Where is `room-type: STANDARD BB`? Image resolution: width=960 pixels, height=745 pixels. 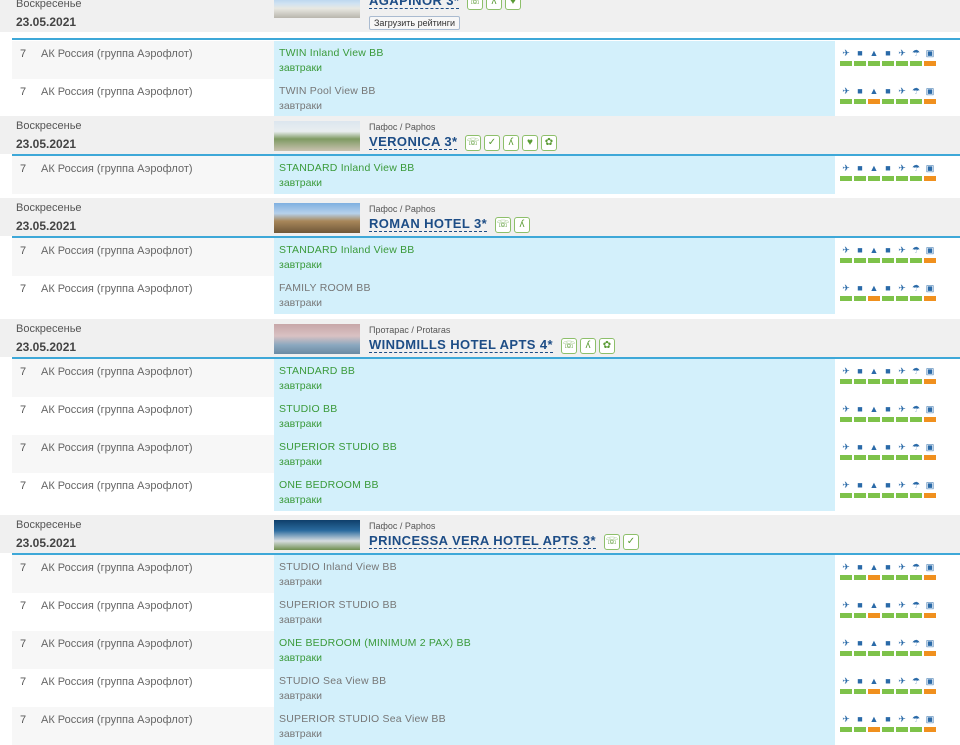
room-type: STANDARD BB is located at coordinates (317, 371).